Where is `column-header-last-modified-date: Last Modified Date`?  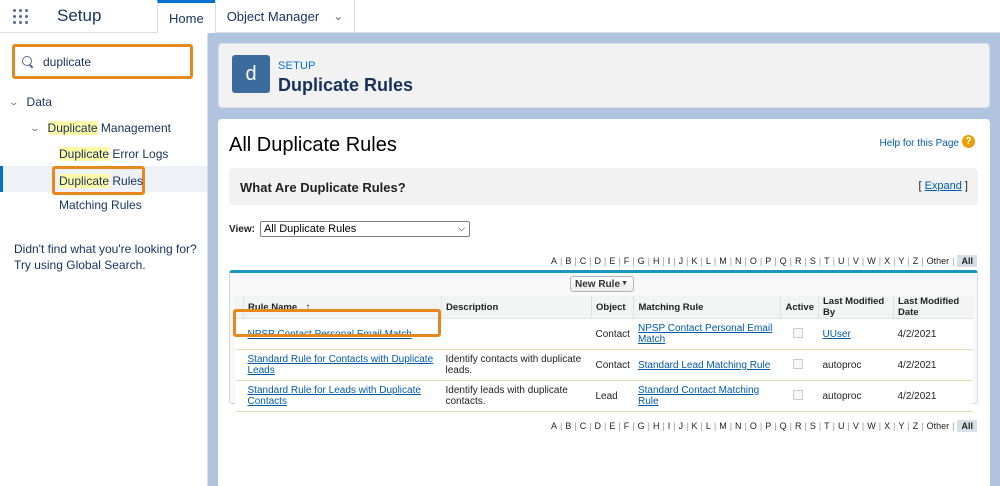 column-header-last-modified-date: Last Modified Date is located at coordinates (932, 307).